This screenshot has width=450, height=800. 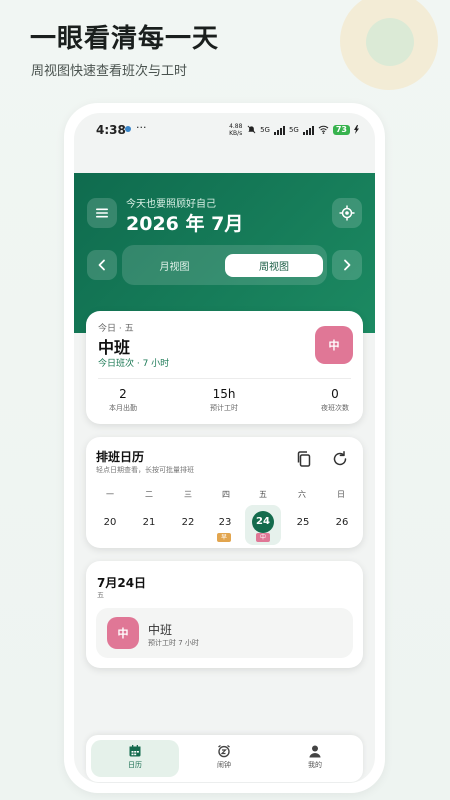 I want to click on today-shift-name: 中班, so click(x=114, y=347).